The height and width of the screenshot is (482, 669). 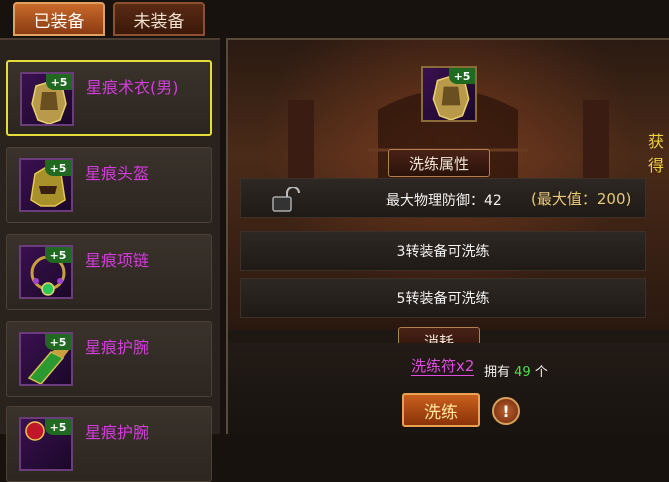 What do you see at coordinates (109, 272) in the screenshot?
I see `equipment-item-necklace: +5 星痕项链` at bounding box center [109, 272].